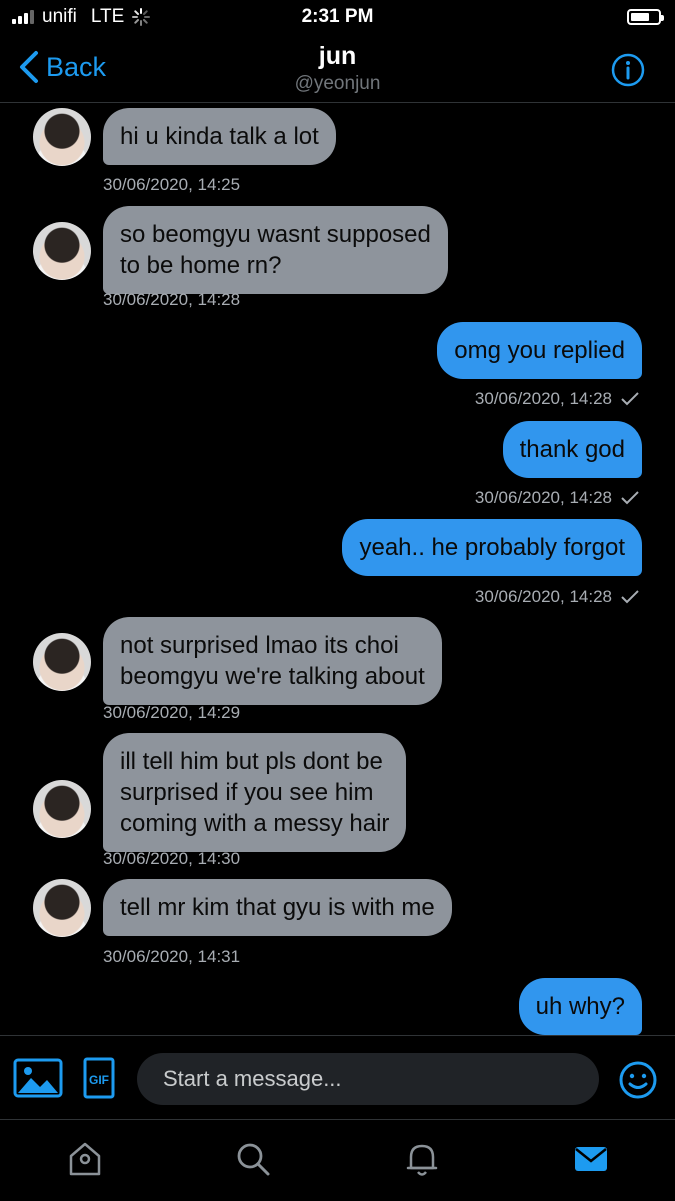  I want to click on message-text: omg you replied, so click(539, 350).